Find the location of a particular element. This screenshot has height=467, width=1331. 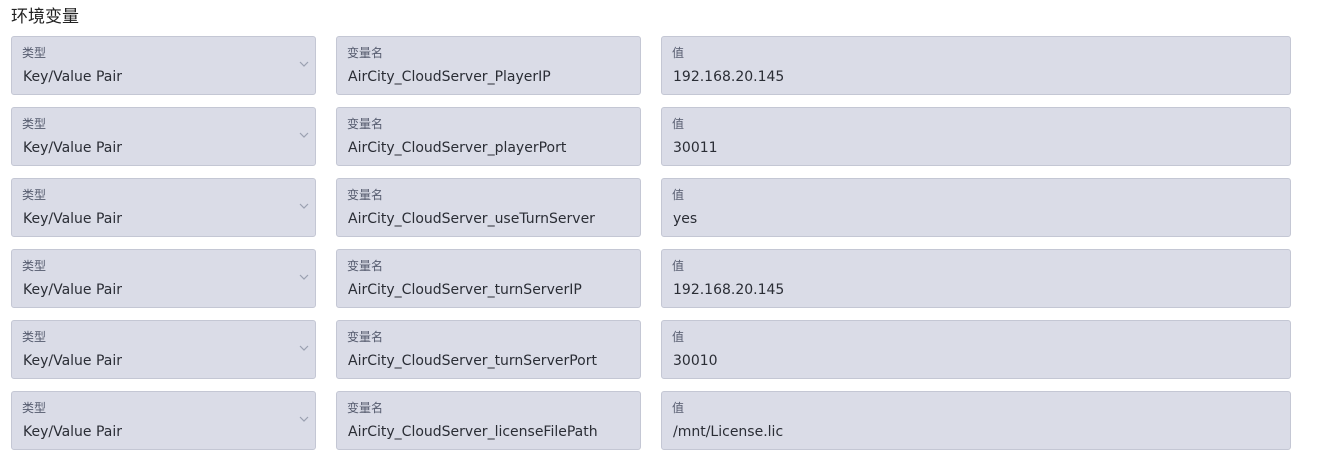

variable-value-field: 值 30010 is located at coordinates (976, 349).